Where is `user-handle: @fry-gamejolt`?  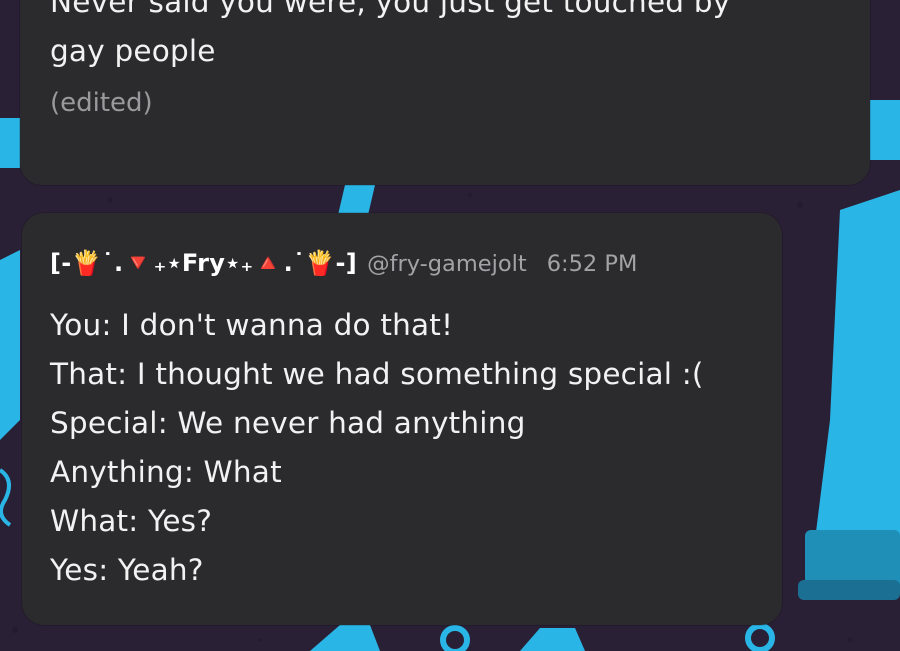
user-handle: @fry-gamejolt is located at coordinates (447, 264).